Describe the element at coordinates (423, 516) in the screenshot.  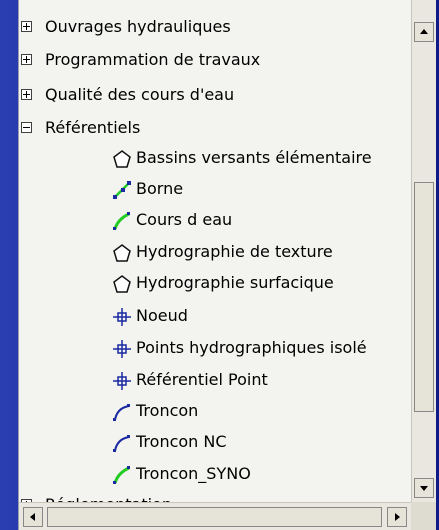
I see `scrollbar-corner` at that location.